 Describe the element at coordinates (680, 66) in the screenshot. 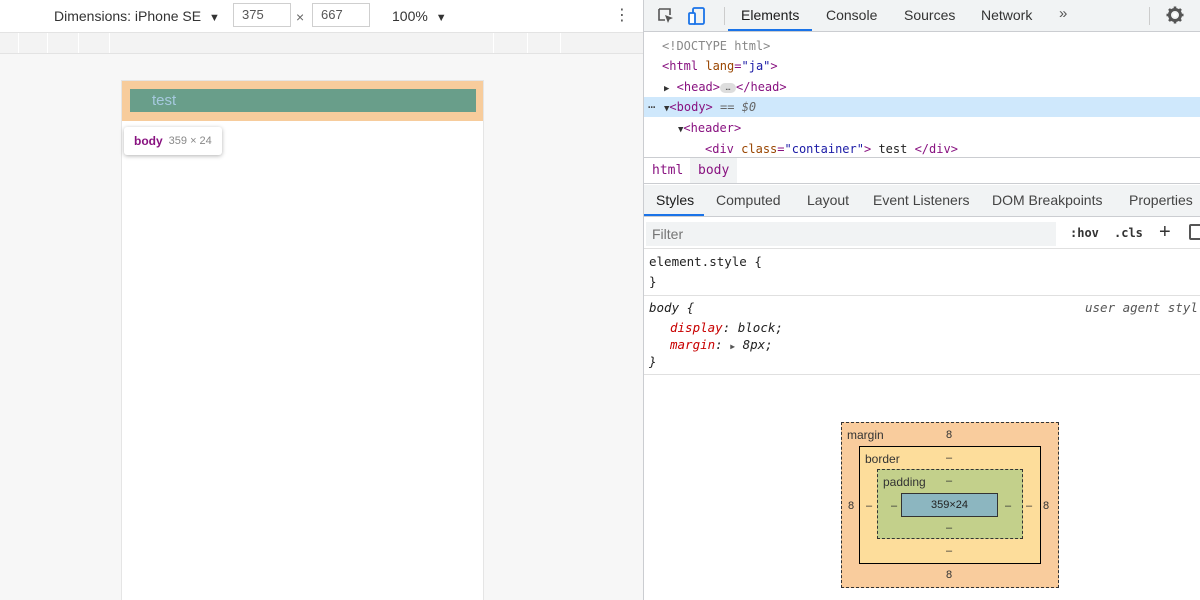

I see `tag-text: <html` at that location.